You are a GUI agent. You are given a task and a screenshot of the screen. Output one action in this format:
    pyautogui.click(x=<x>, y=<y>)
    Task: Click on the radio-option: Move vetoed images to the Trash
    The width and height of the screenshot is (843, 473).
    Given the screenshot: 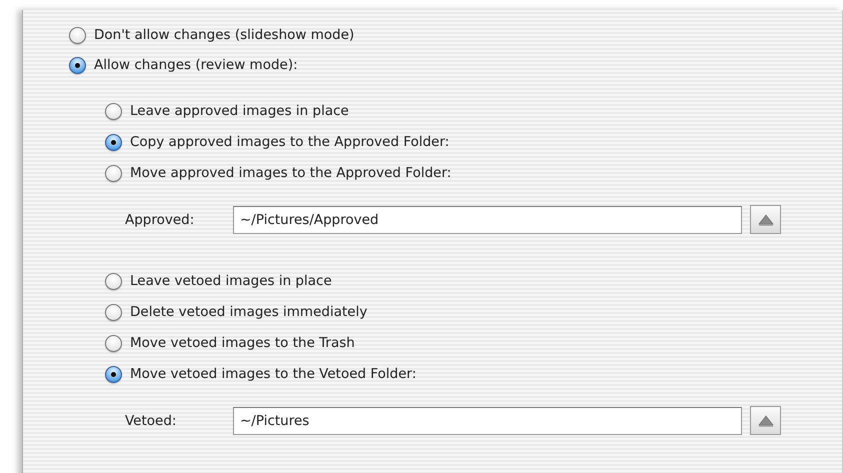 What is the action you would take?
    pyautogui.click(x=473, y=343)
    